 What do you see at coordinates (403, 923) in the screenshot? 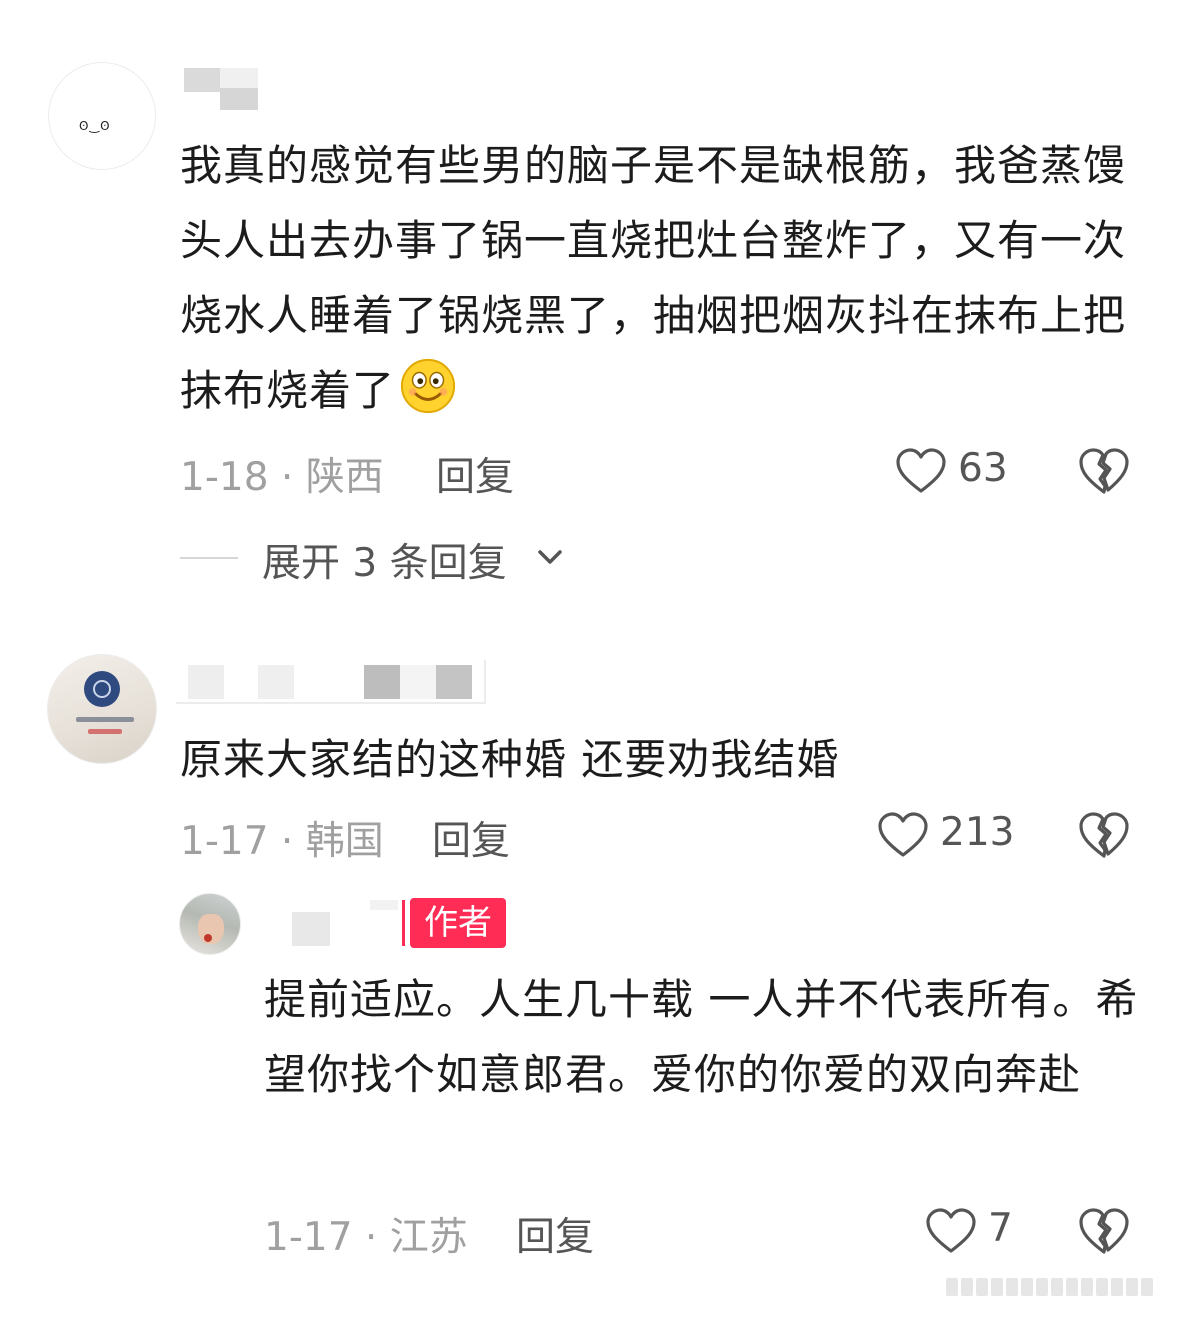
I see `author-tag-divider` at bounding box center [403, 923].